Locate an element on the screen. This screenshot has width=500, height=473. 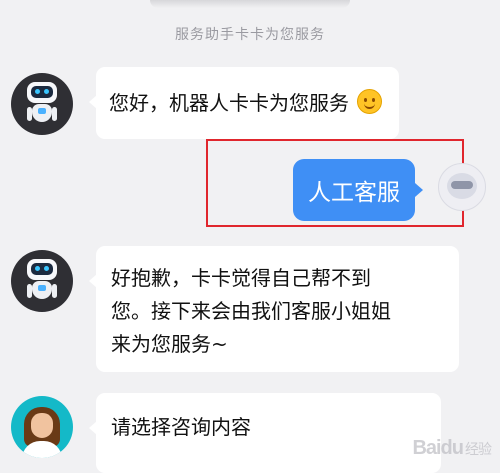
customer-service-avatar-icon is located at coordinates (42, 427).